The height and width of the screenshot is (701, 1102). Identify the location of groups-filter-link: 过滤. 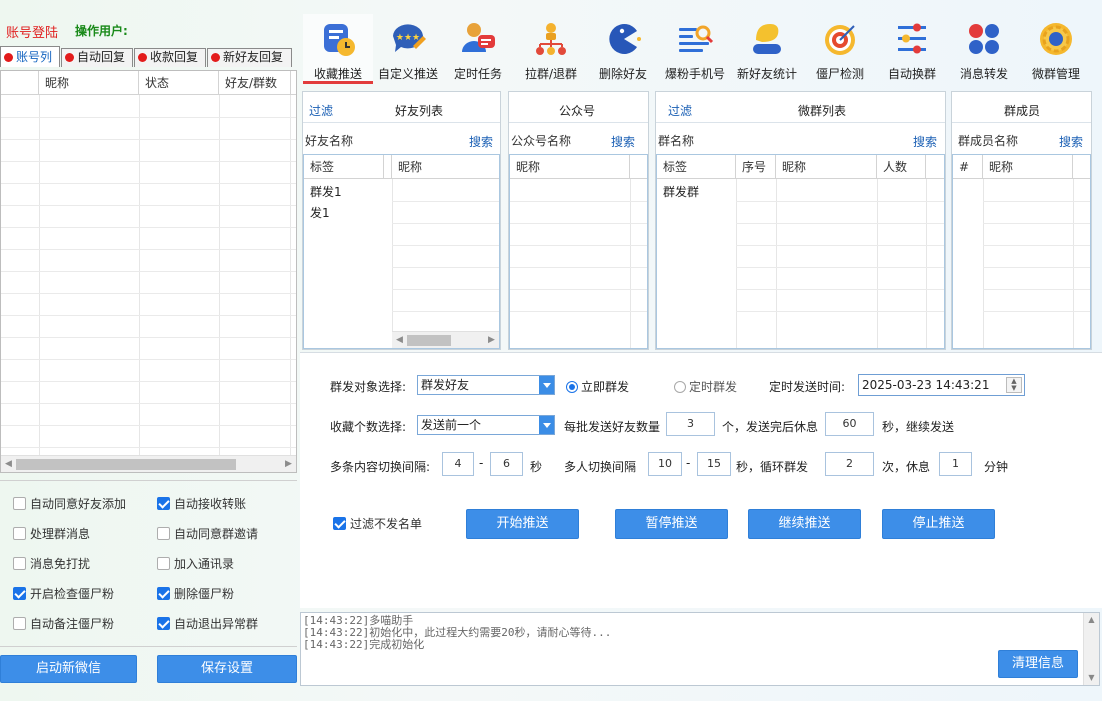
(680, 110).